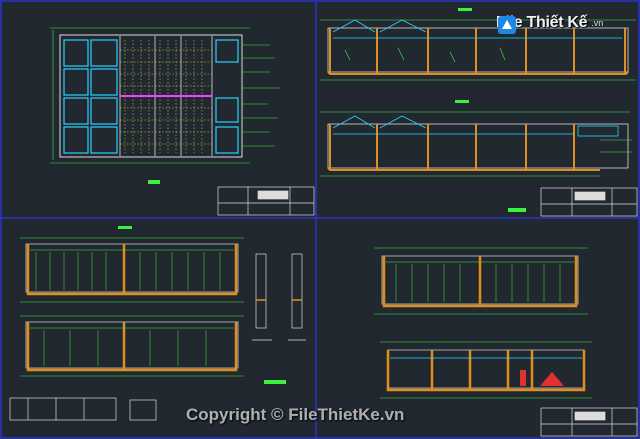 The image size is (640, 439). Describe the element at coordinates (476, 138) in the screenshot. I see `section-view-bottom` at that location.